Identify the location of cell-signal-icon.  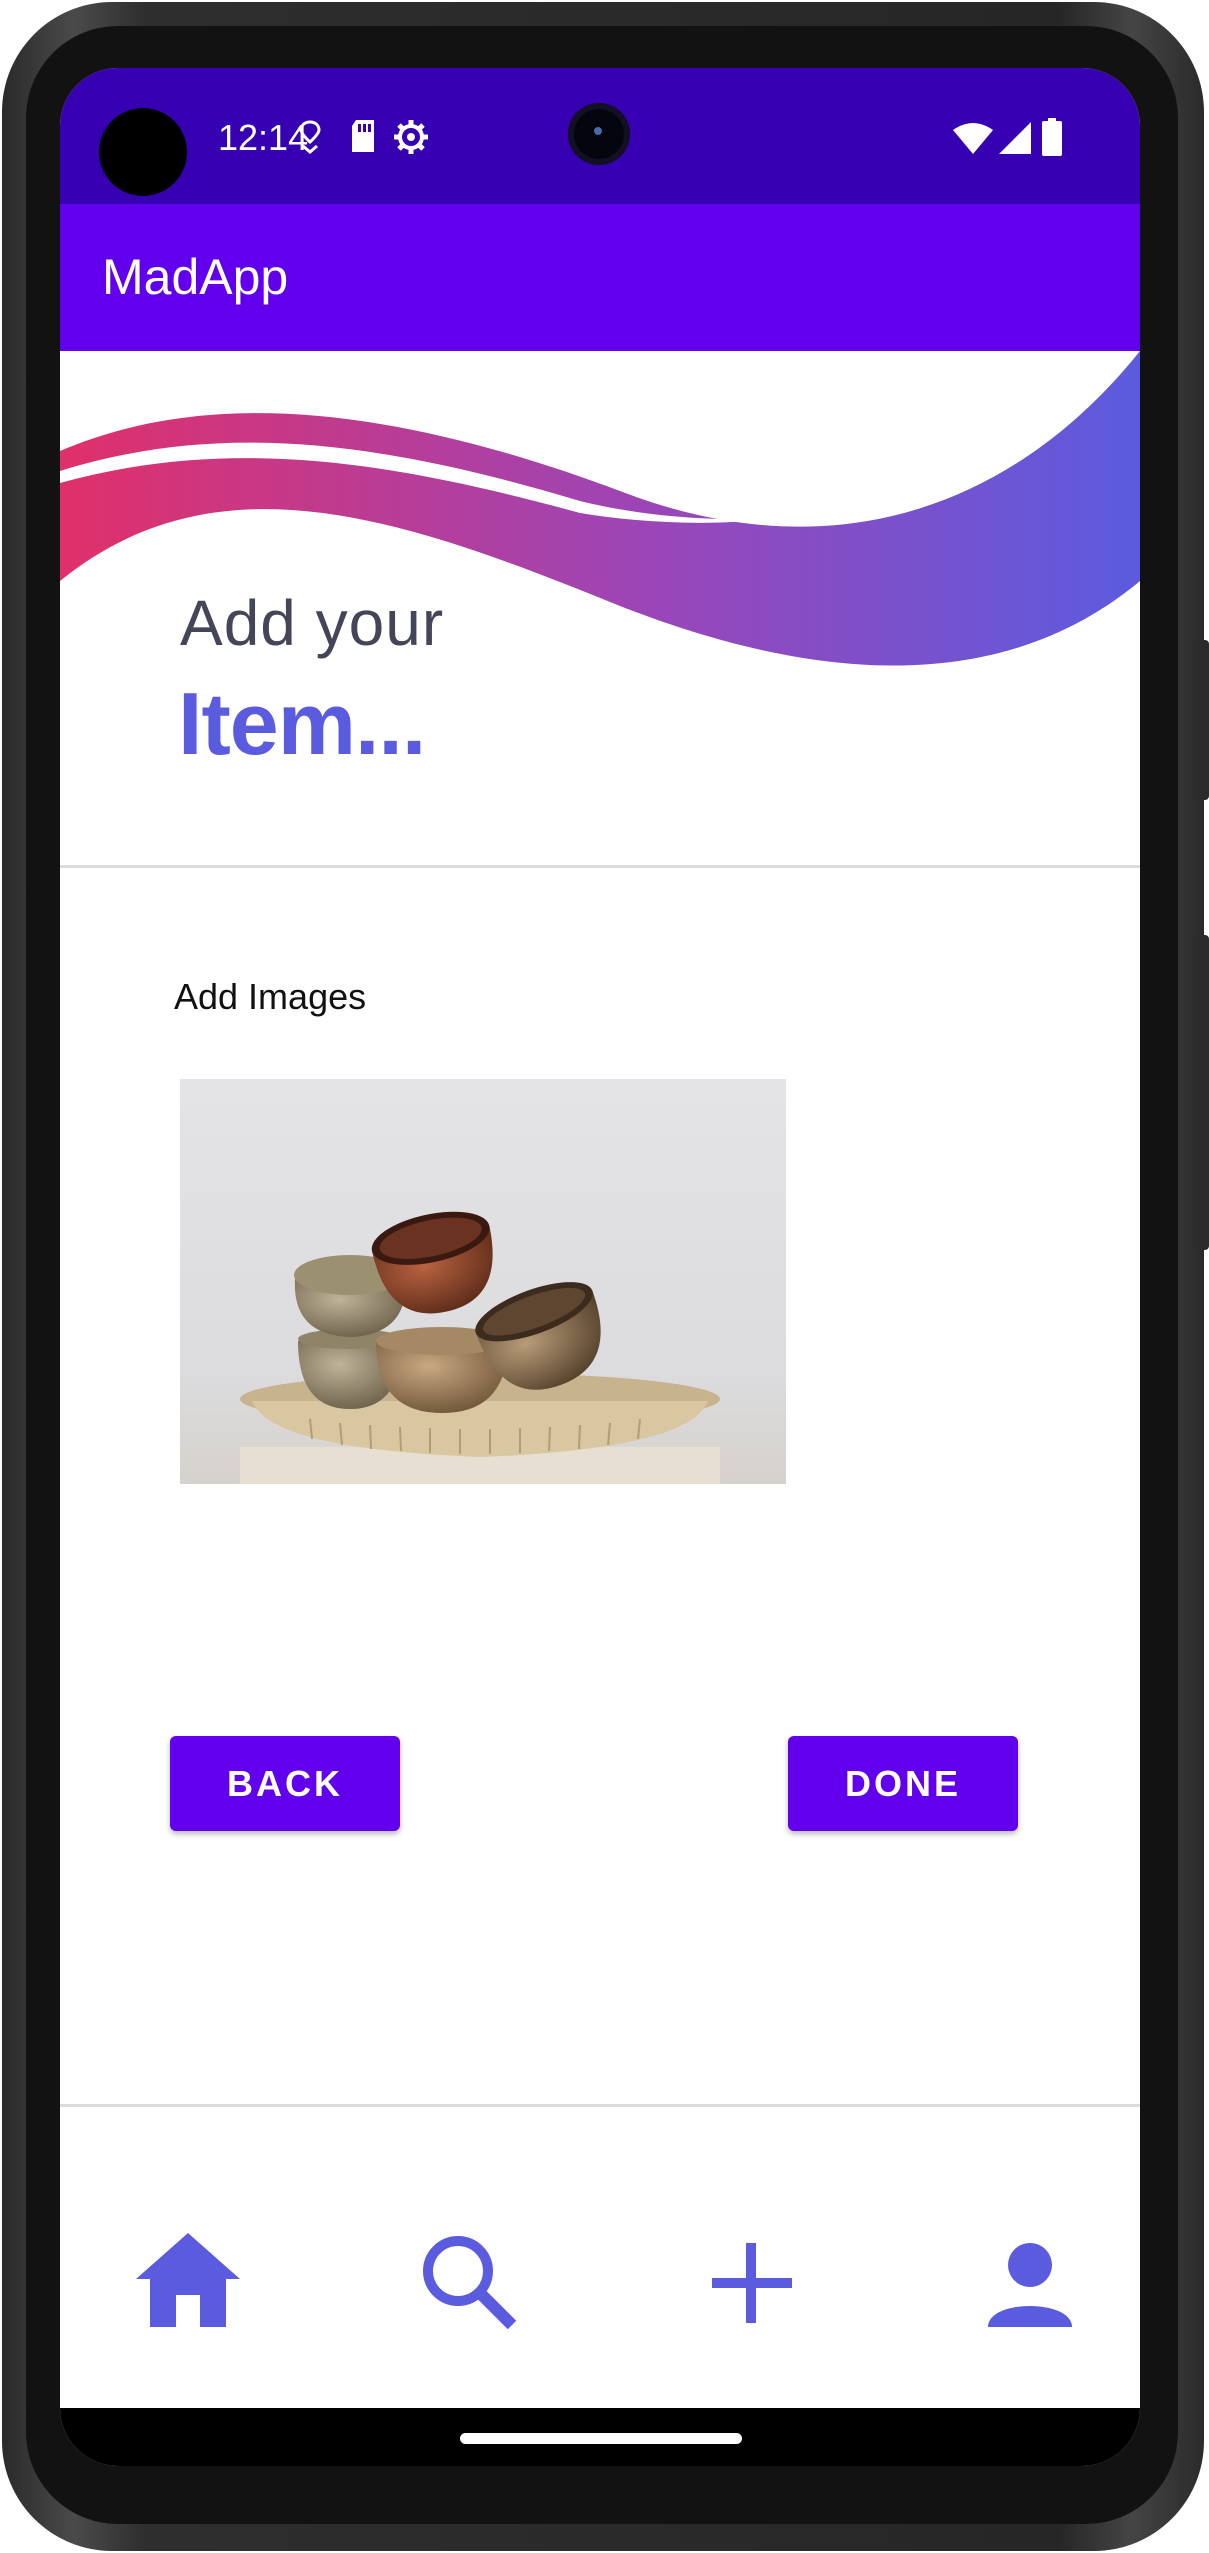
(1015, 140).